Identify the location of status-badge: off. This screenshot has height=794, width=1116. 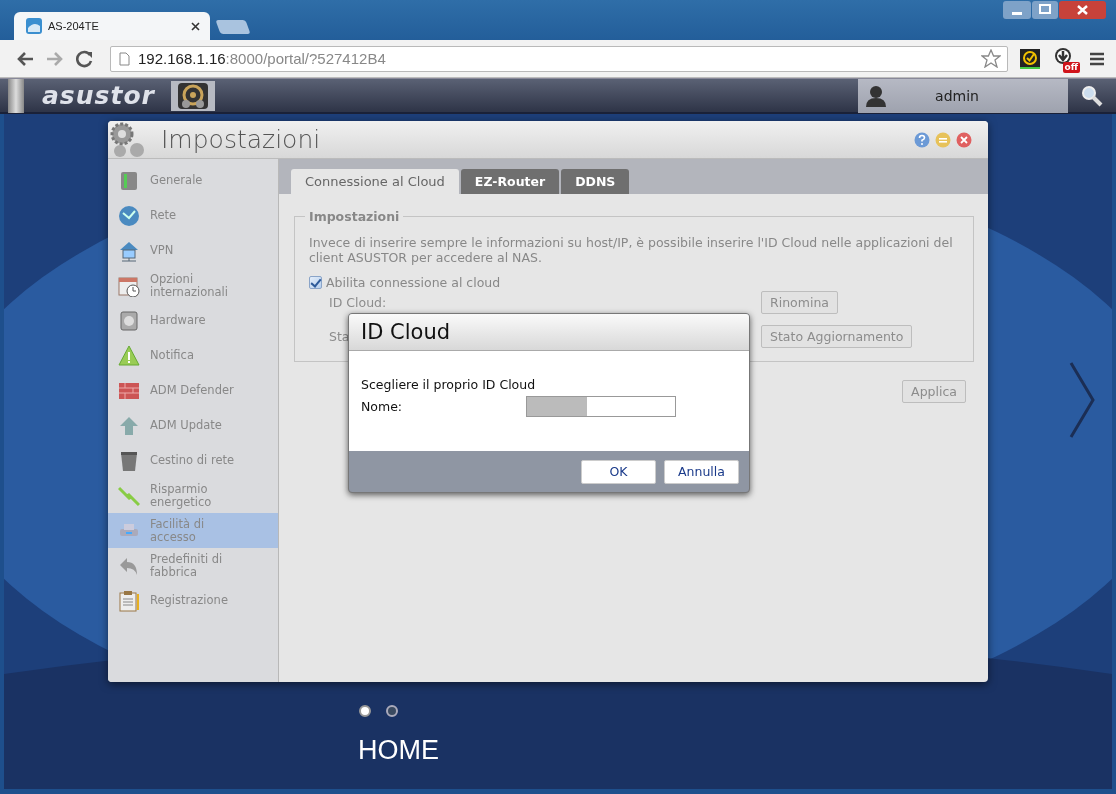
(1071, 67).